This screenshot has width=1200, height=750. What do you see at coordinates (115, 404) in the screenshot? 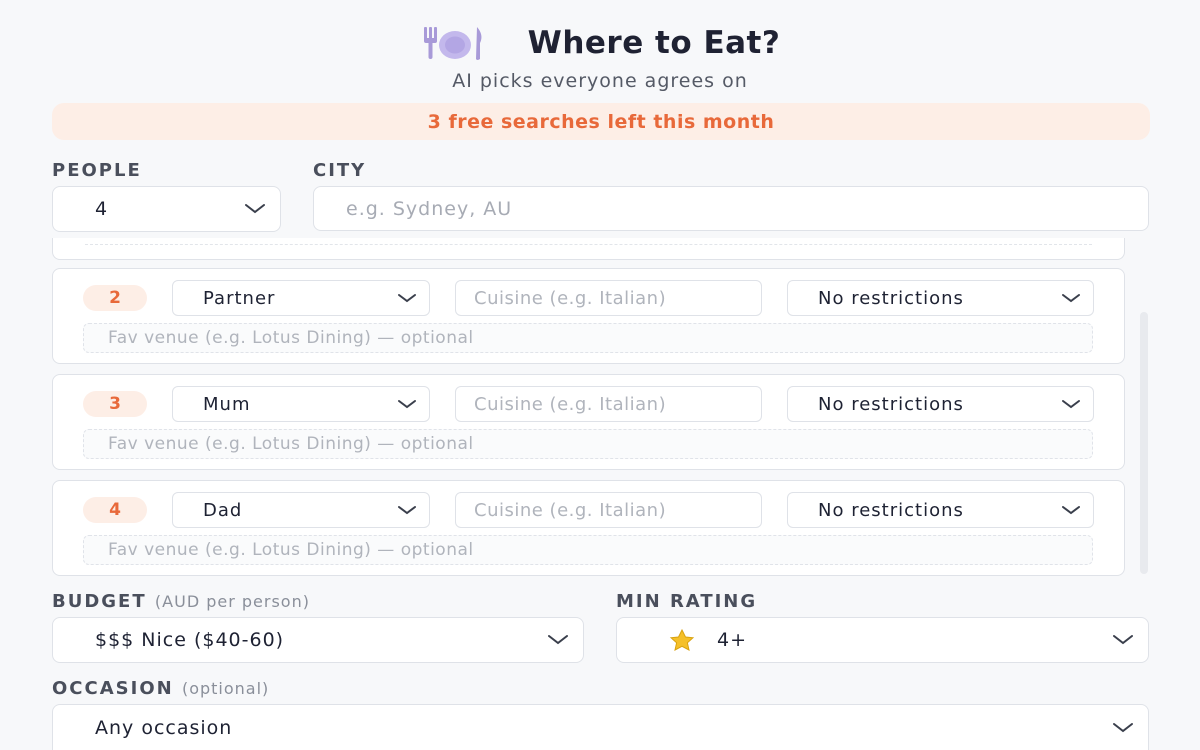
I see `person-number-badge: 3` at bounding box center [115, 404].